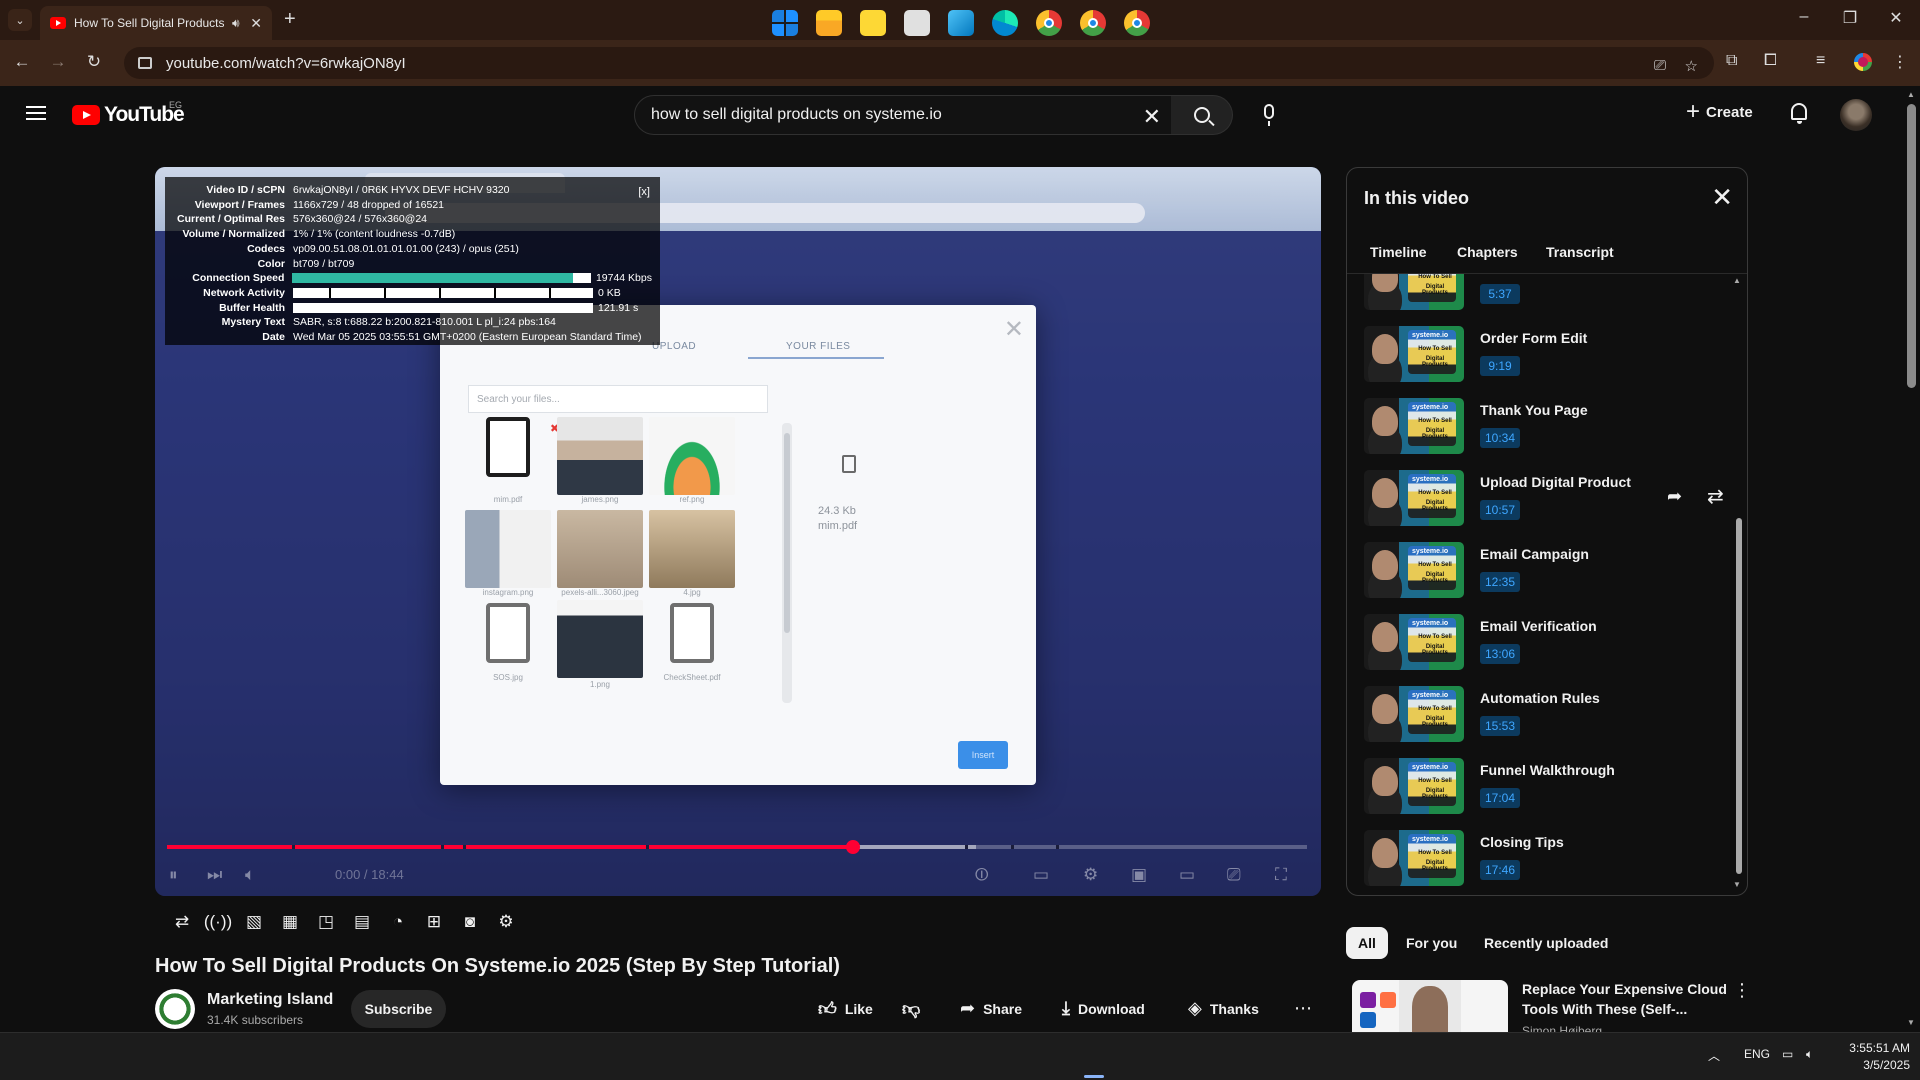  Describe the element at coordinates (1269, 115) in the screenshot. I see `microphone-icon` at that location.